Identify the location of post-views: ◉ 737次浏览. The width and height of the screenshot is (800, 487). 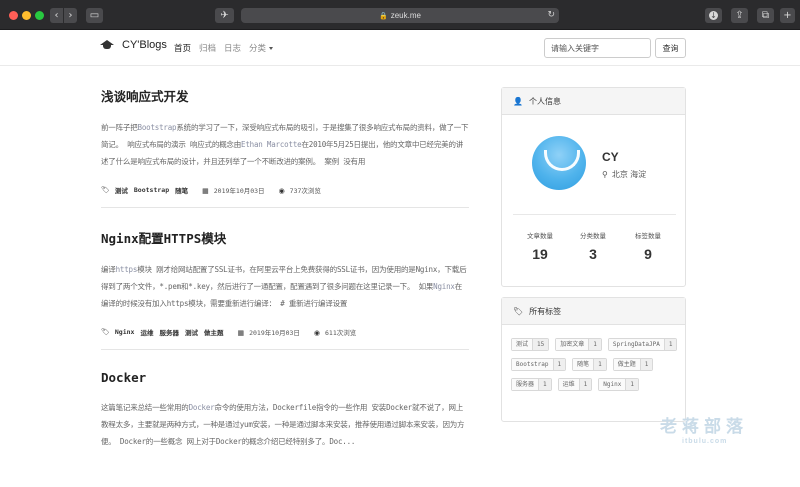
(300, 190).